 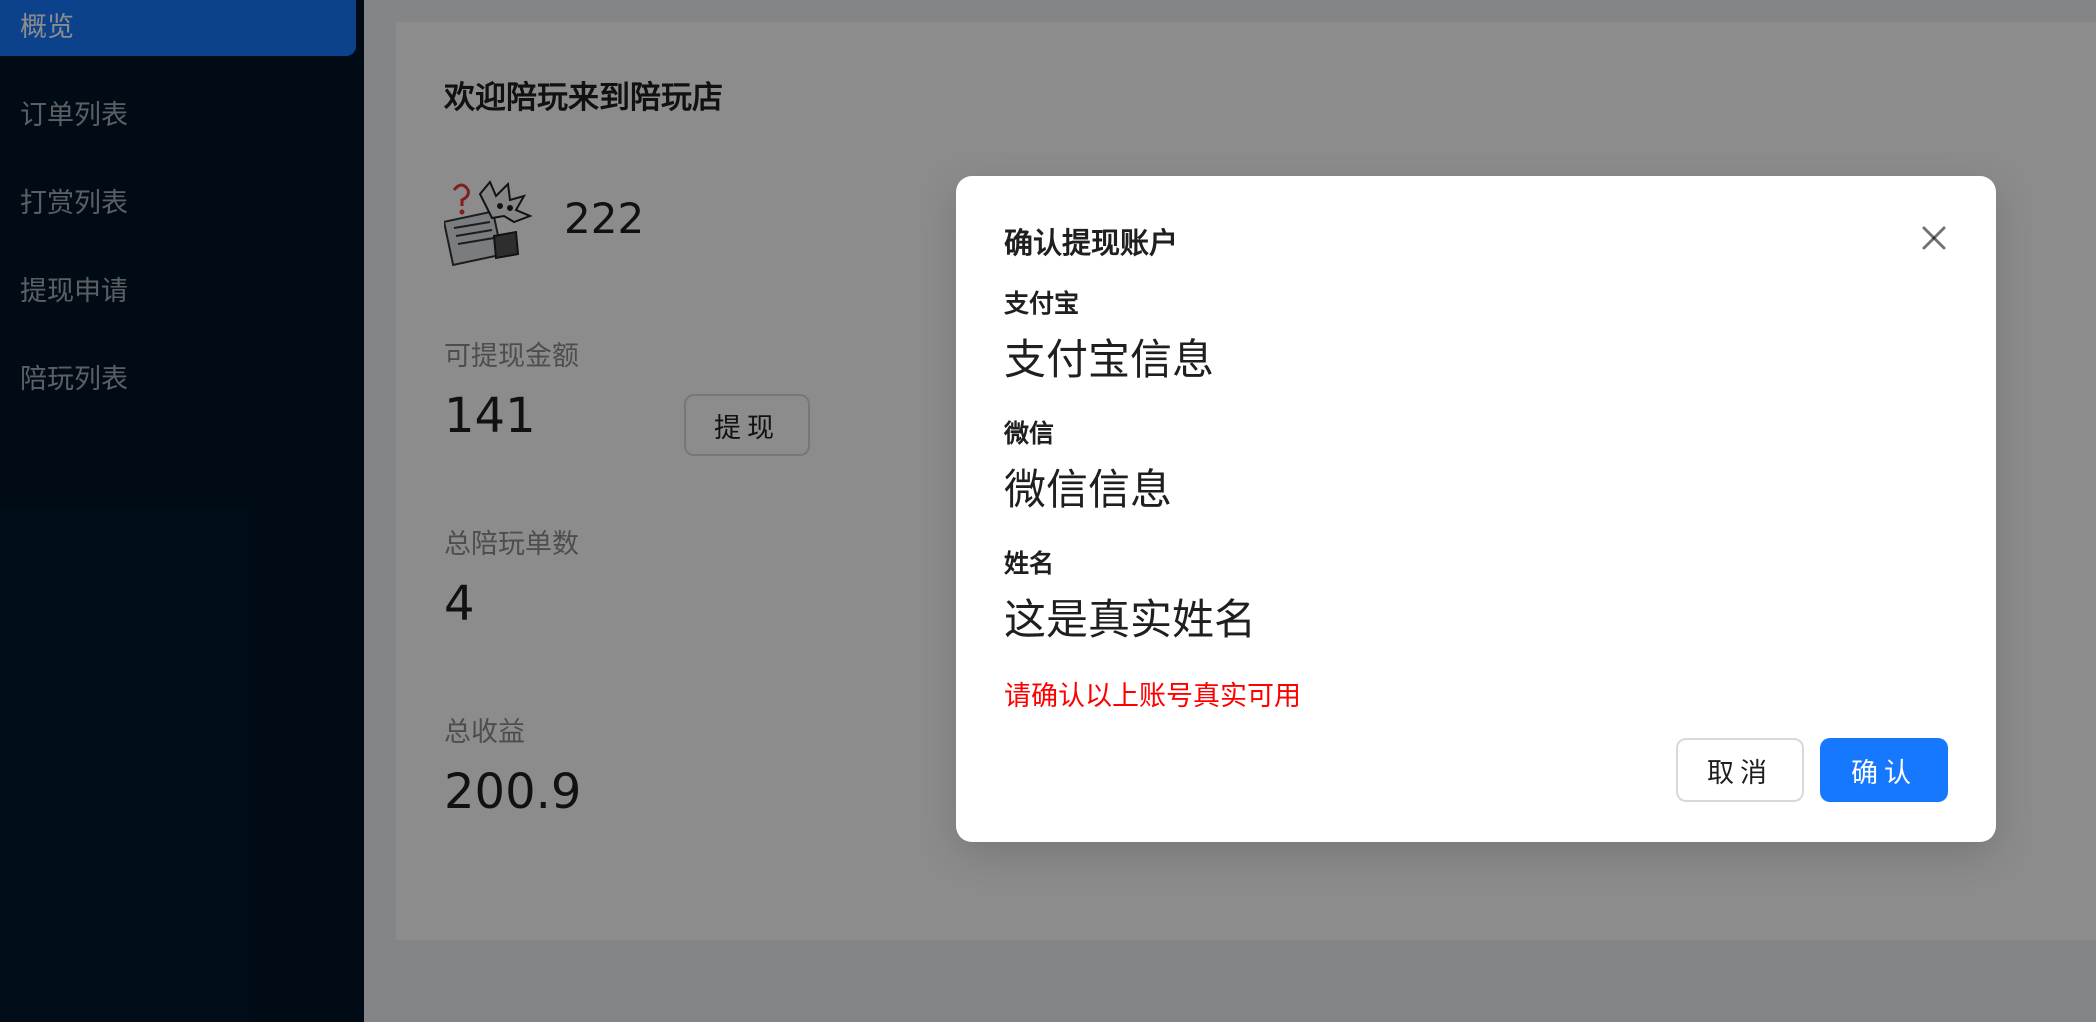 What do you see at coordinates (1740, 770) in the screenshot?
I see `cancel-button: 取消` at bounding box center [1740, 770].